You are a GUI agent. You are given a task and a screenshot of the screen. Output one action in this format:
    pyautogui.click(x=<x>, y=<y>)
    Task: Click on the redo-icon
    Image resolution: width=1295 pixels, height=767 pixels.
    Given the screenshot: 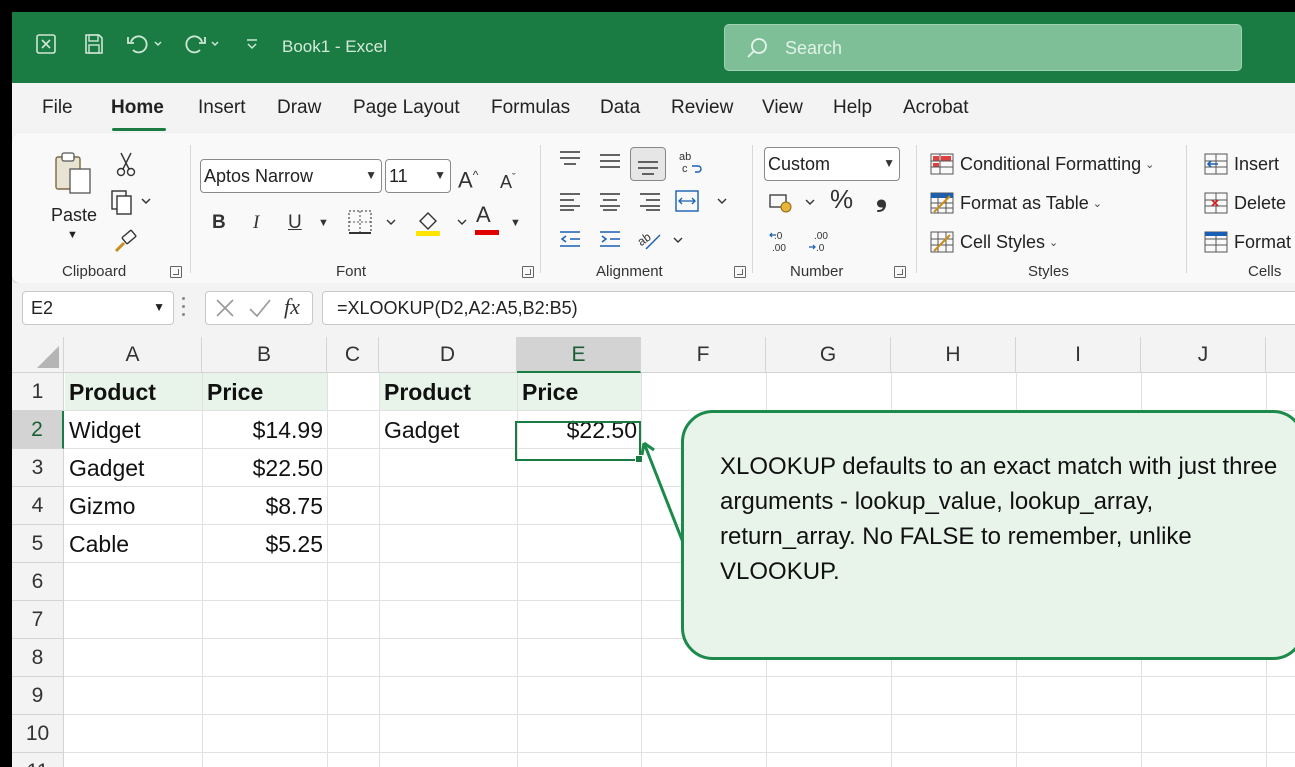 What is the action you would take?
    pyautogui.click(x=202, y=44)
    